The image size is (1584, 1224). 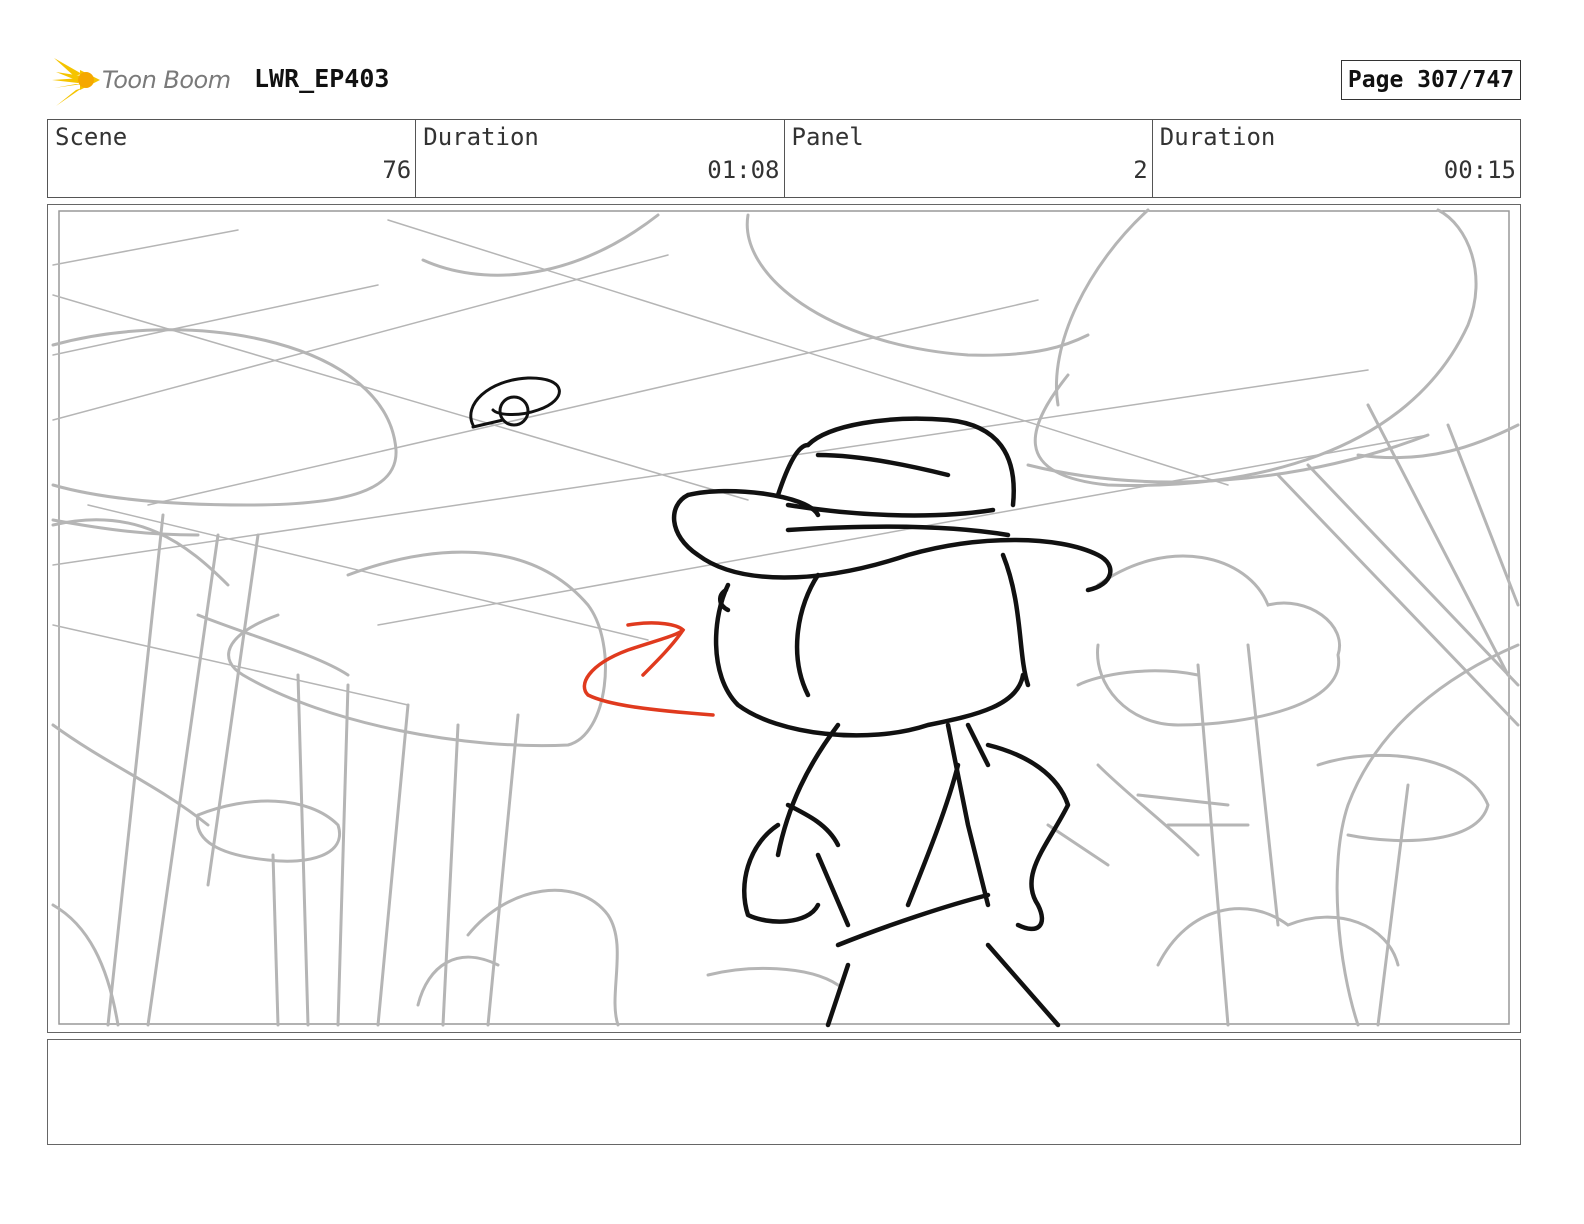 I want to click on panel-cell: Panel 2, so click(x=969, y=158).